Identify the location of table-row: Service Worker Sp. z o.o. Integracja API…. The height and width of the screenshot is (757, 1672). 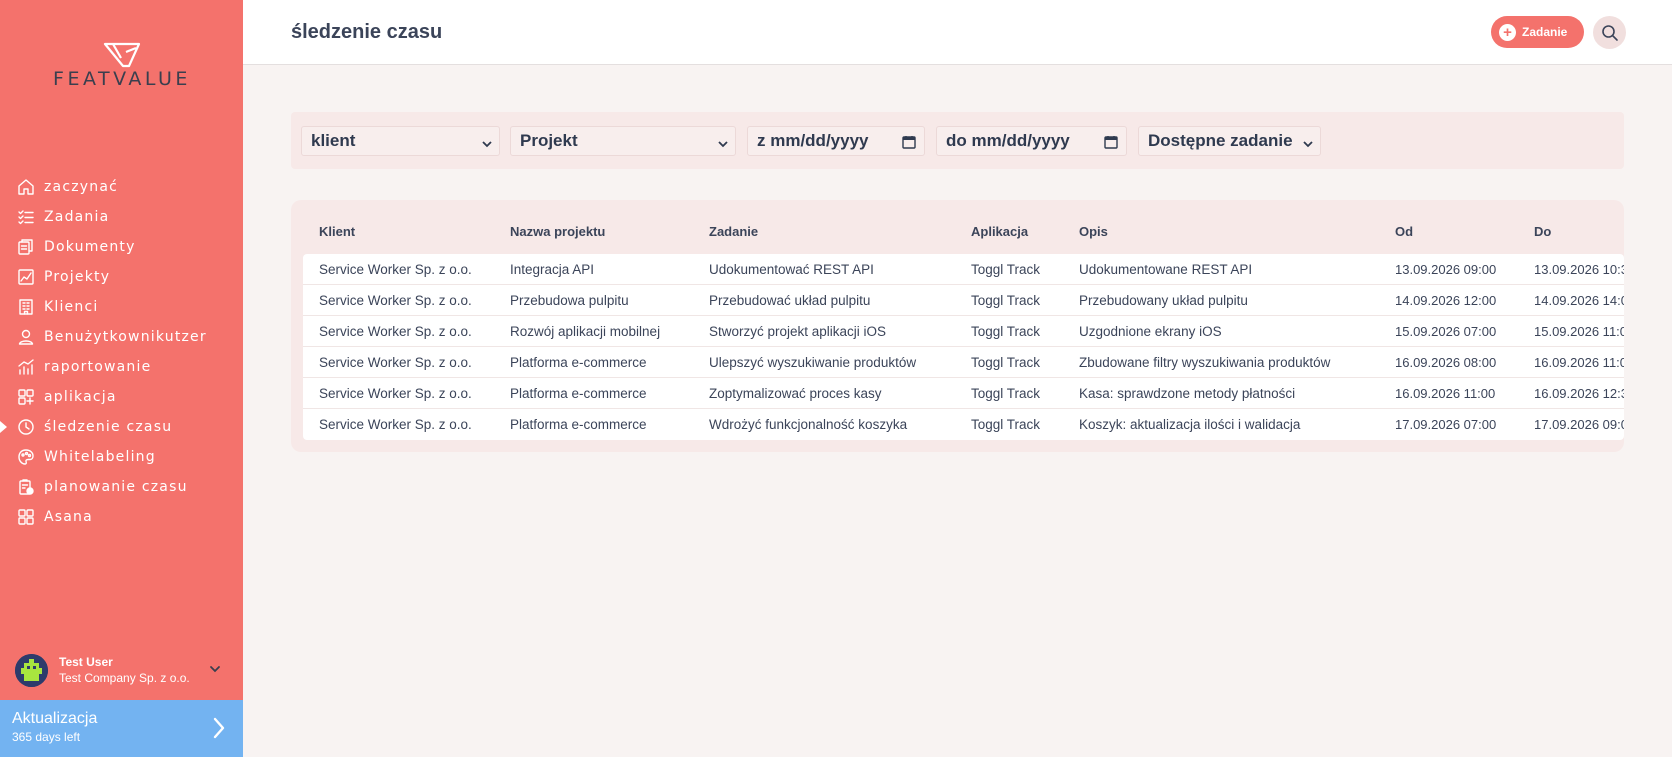
(963, 269).